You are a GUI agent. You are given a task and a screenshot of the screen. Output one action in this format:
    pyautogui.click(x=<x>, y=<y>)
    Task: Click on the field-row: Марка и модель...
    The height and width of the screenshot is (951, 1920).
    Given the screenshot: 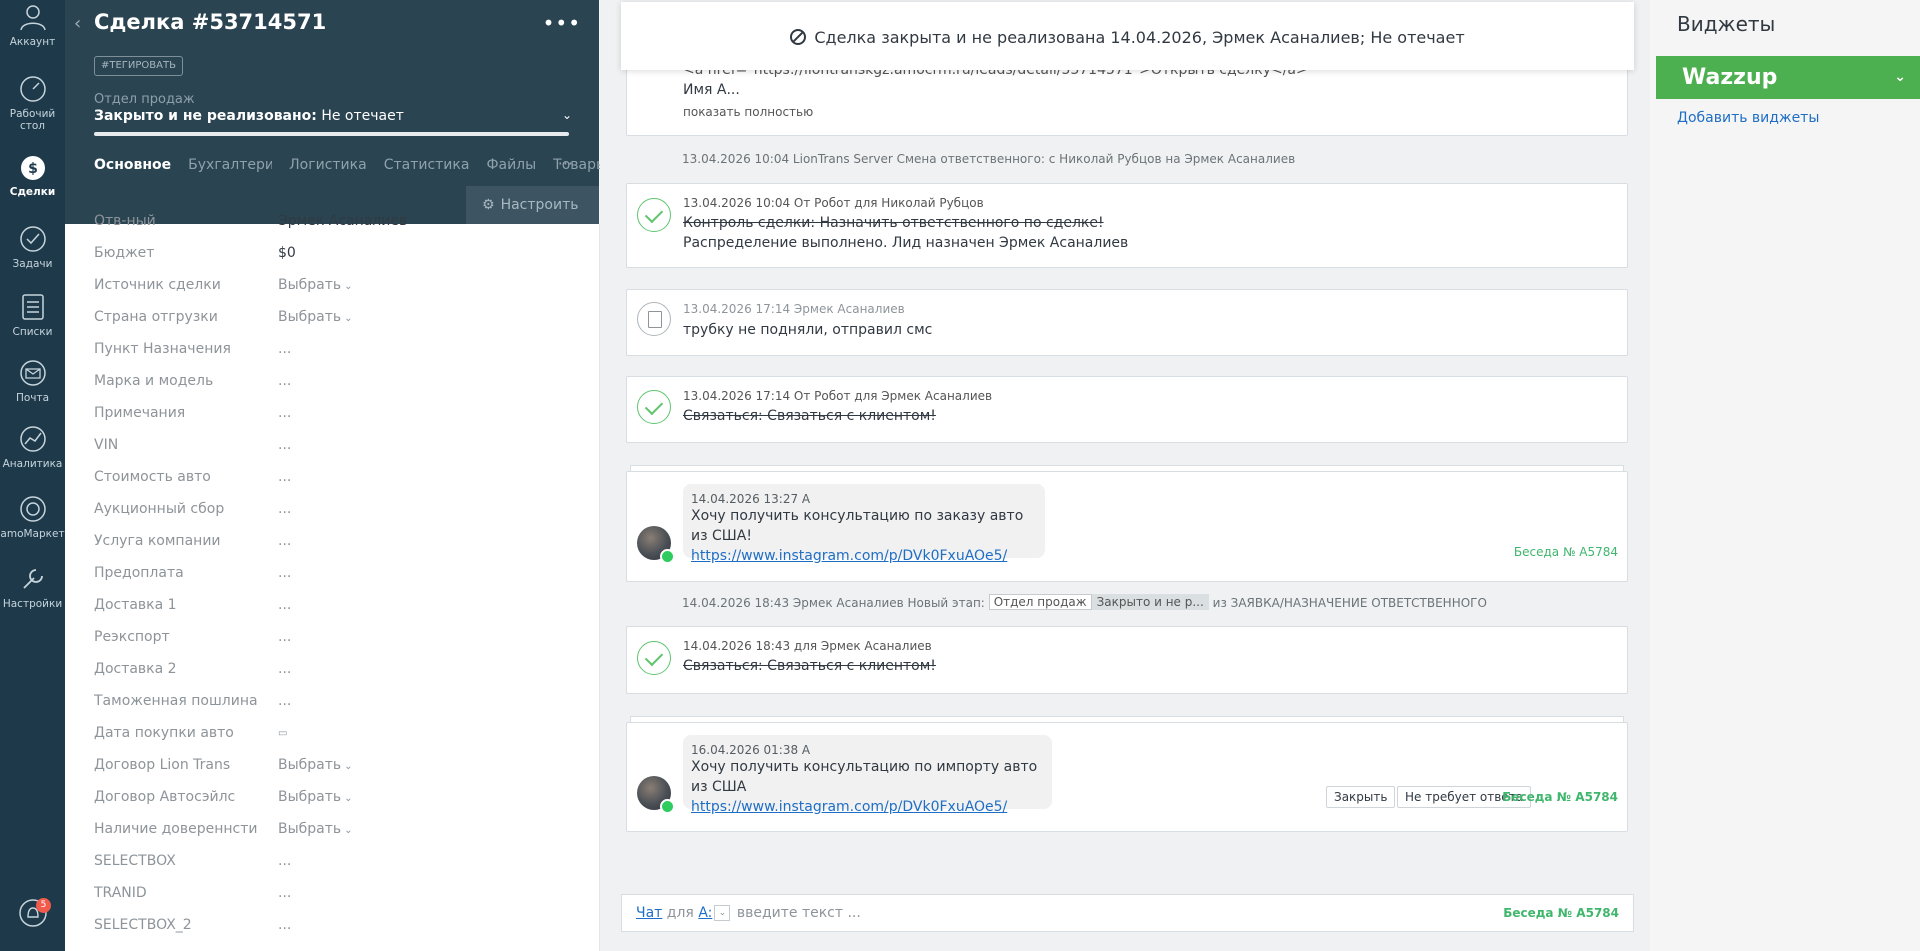 What is the action you would take?
    pyautogui.click(x=334, y=381)
    